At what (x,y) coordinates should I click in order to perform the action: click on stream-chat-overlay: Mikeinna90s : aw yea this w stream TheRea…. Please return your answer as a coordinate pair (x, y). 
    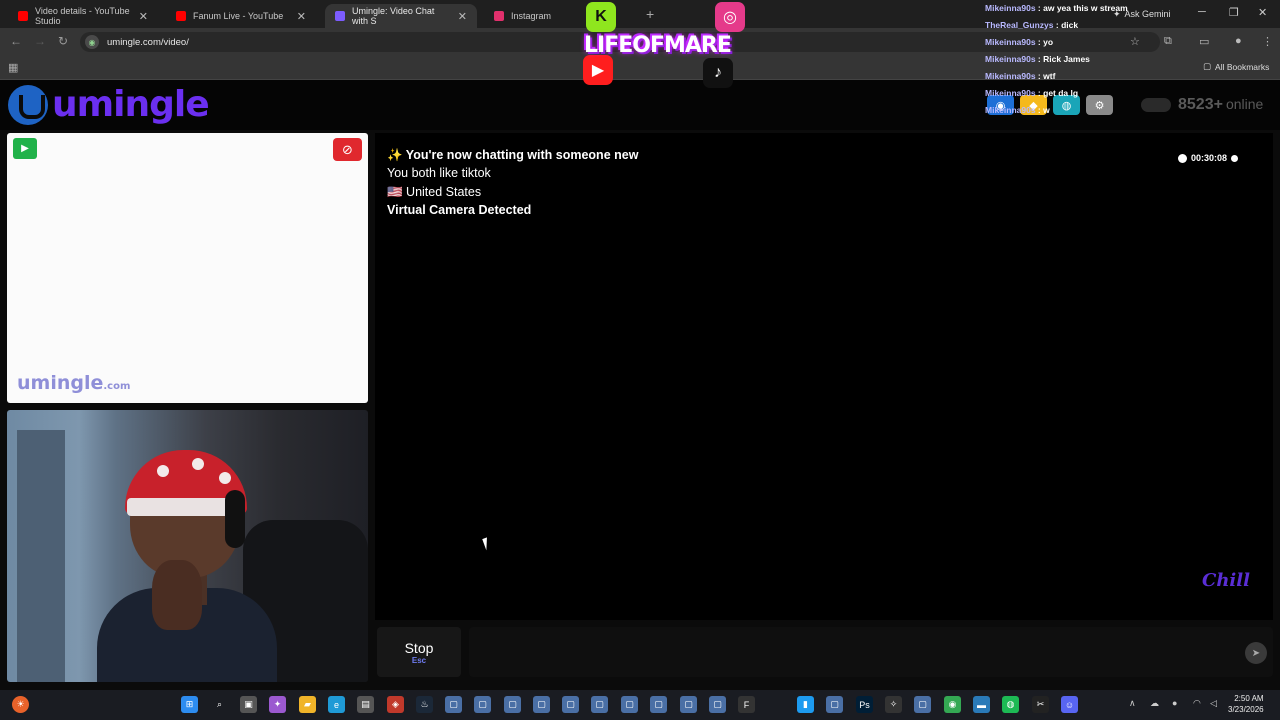
    Looking at the image, I should click on (1056, 59).